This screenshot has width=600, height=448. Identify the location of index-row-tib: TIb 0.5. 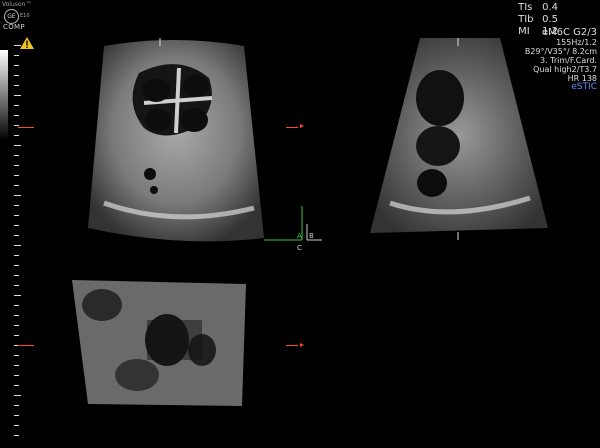
(538, 20).